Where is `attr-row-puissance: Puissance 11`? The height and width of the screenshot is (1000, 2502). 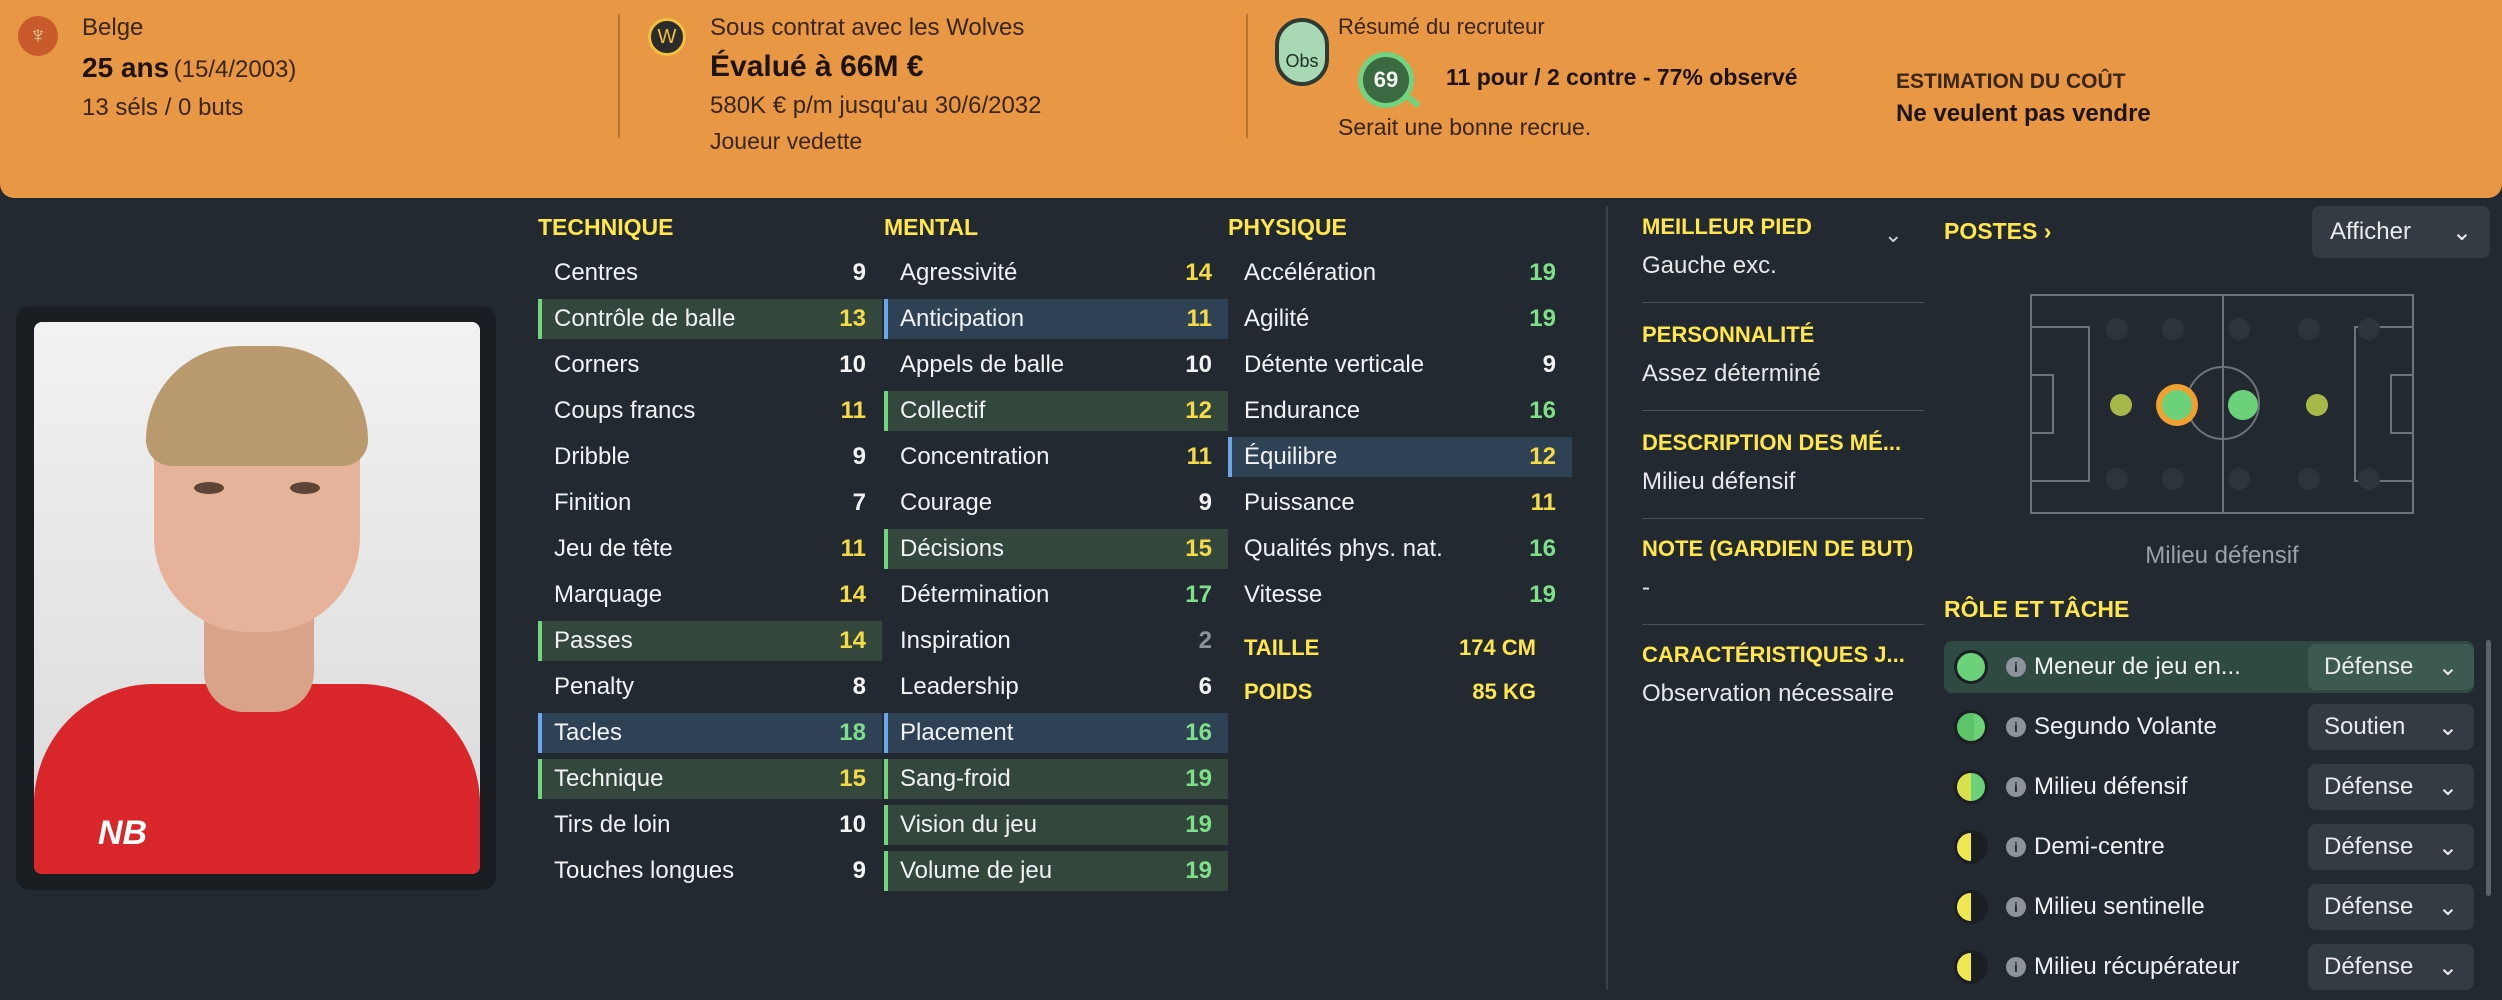
attr-row-puissance: Puissance 11 is located at coordinates (1400, 503).